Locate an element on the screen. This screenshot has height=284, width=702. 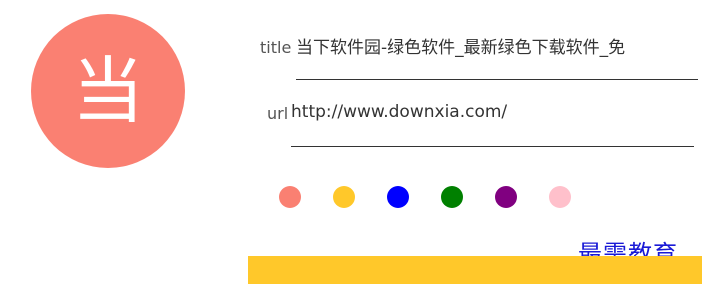
swatch-salmon is located at coordinates (290, 197).